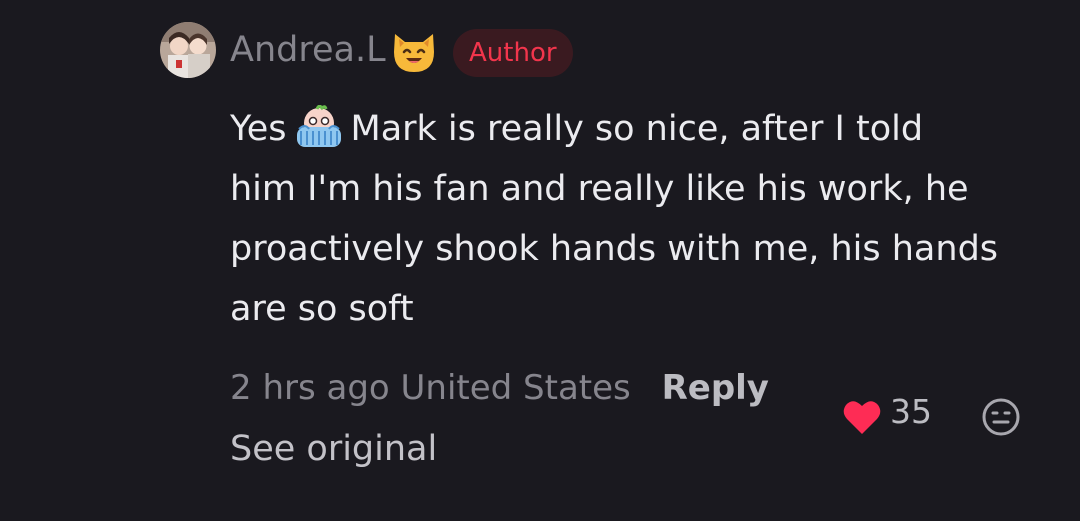  Describe the element at coordinates (333, 449) in the screenshot. I see `see-original-link: See original` at that location.